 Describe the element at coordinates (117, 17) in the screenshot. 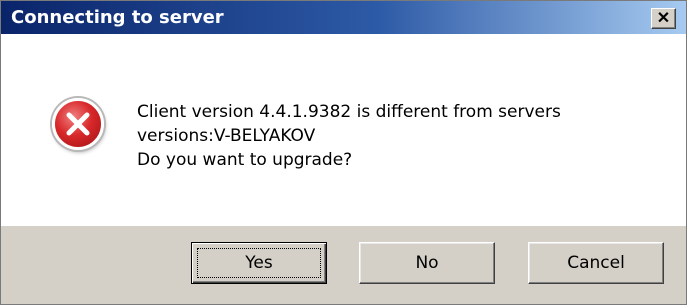

I see `dialog-title: Connecting to server` at that location.